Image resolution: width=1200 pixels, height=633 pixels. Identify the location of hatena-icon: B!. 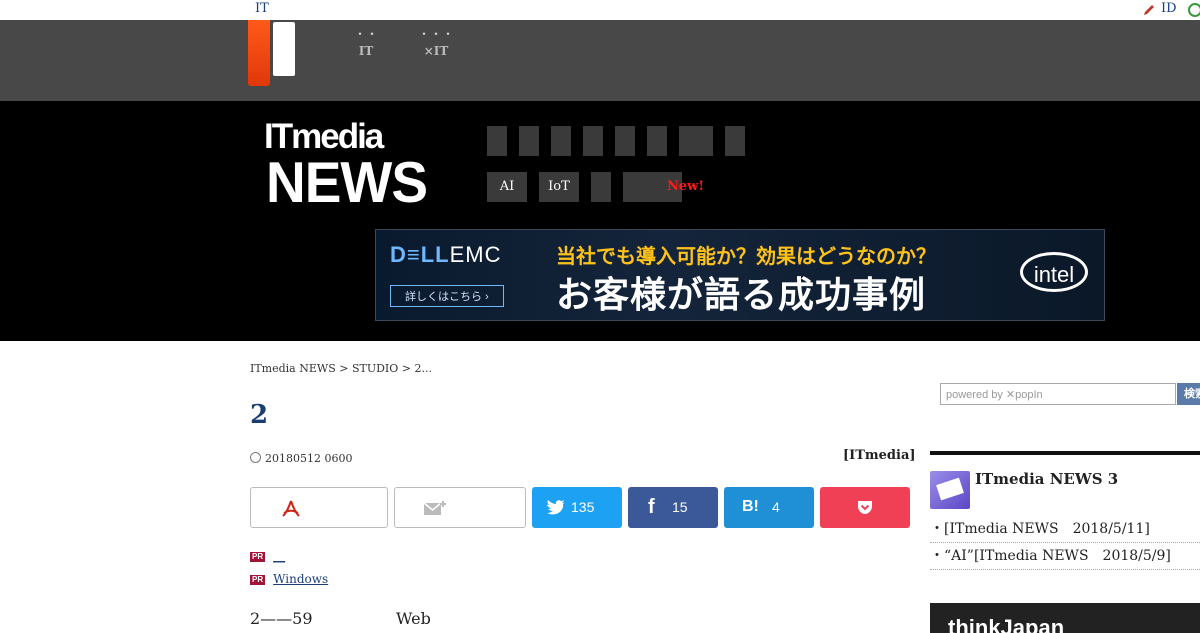
(750, 506).